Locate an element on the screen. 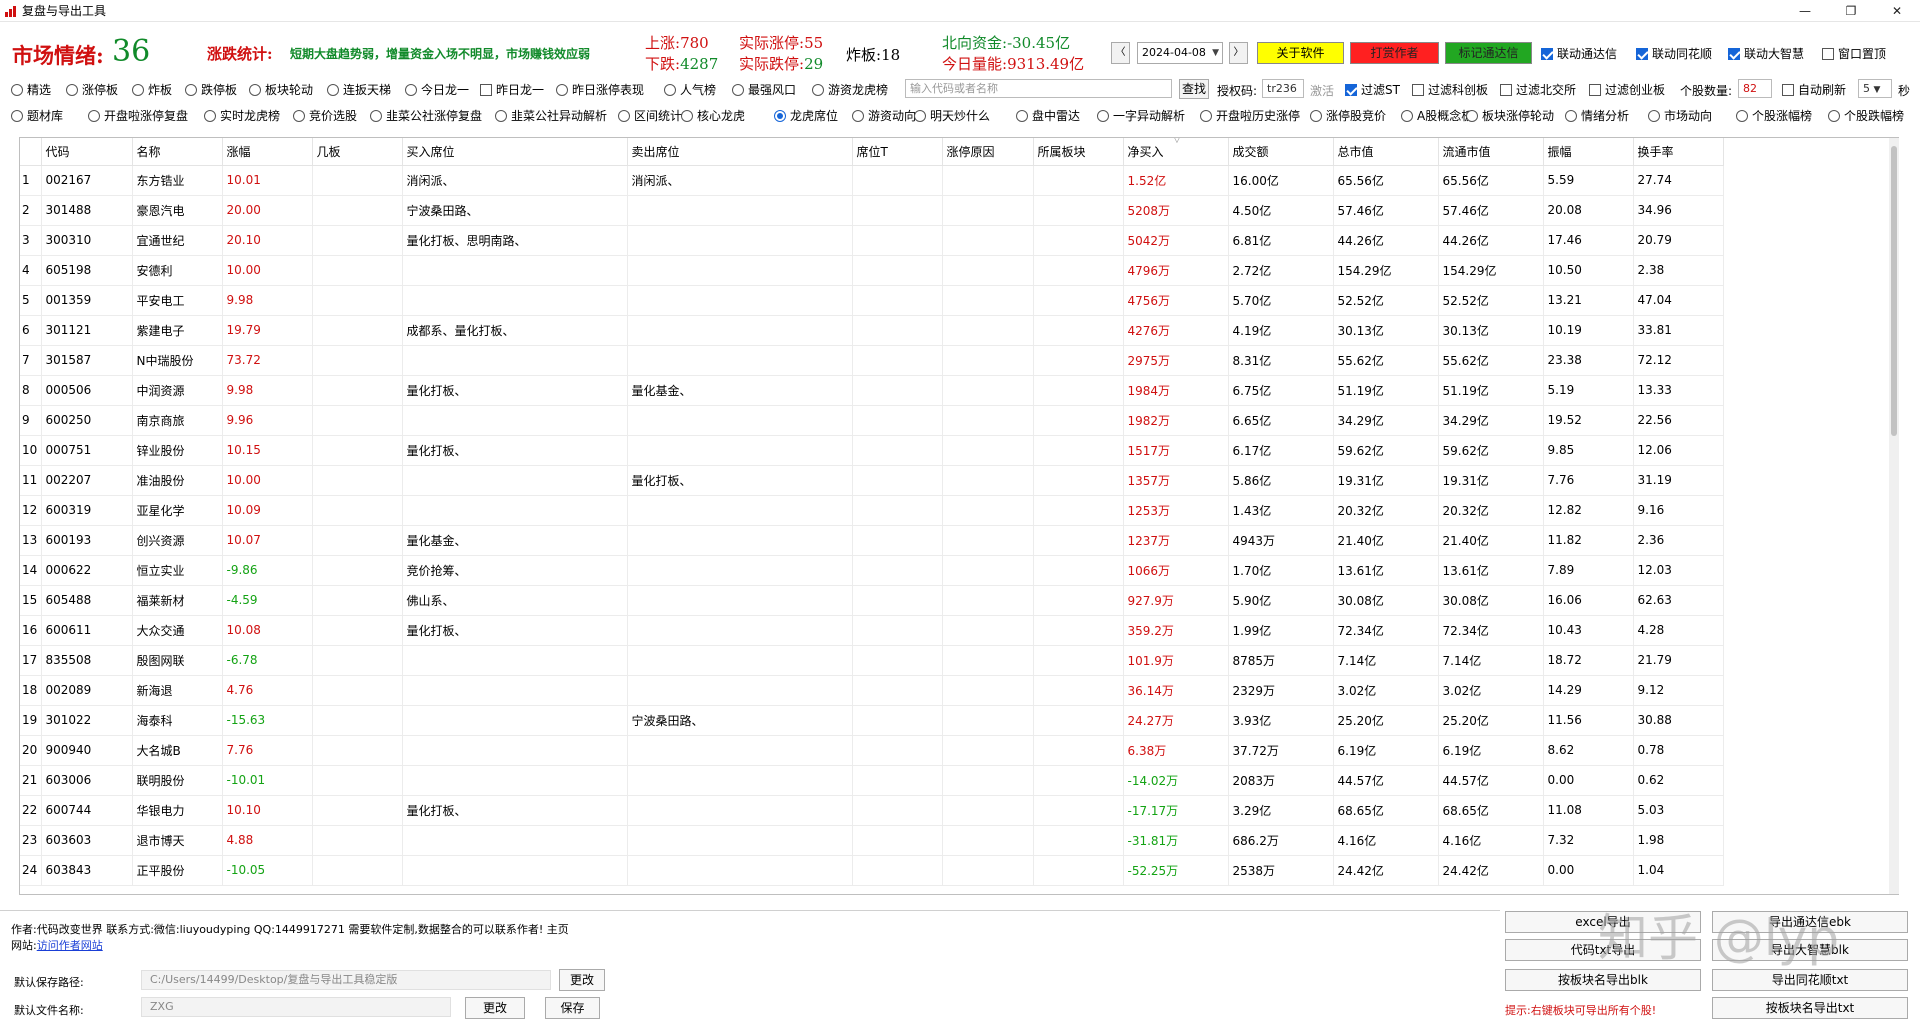 The image size is (1920, 1019). radio-1: 涨停板 is located at coordinates (92, 89).